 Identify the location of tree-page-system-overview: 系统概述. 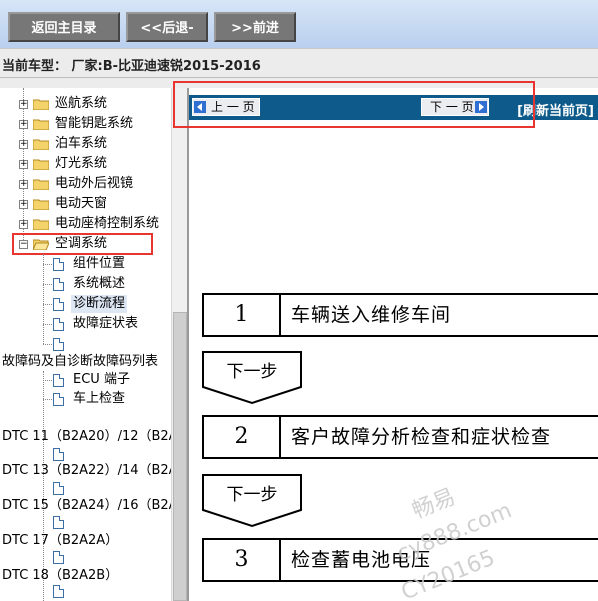
(85, 284).